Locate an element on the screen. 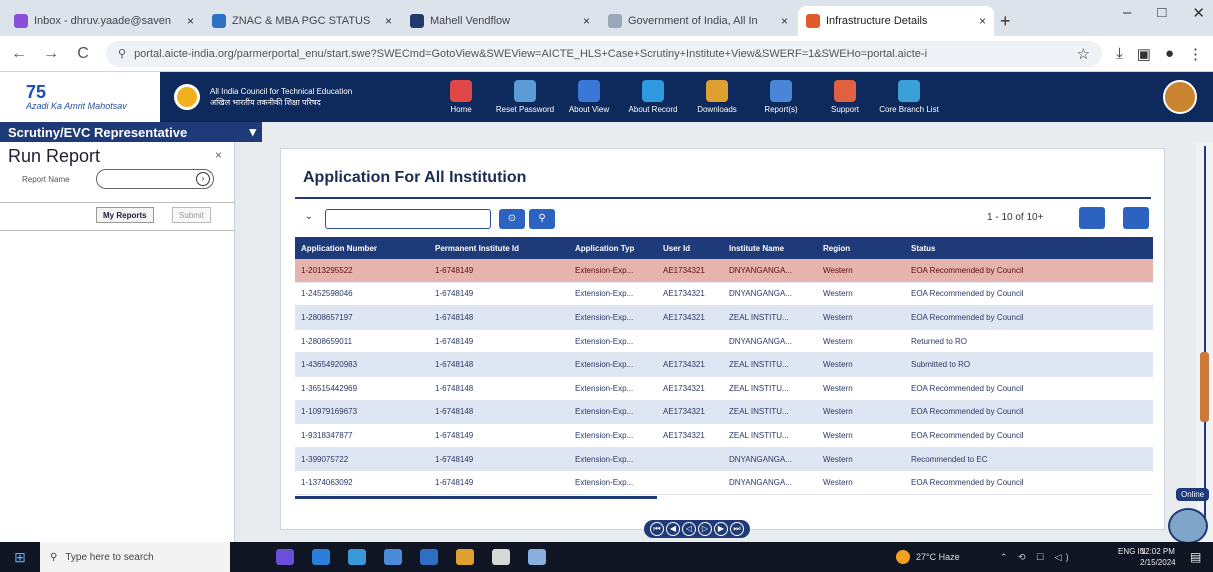  browser-tab: Mahell Vendflow × is located at coordinates (500, 21).